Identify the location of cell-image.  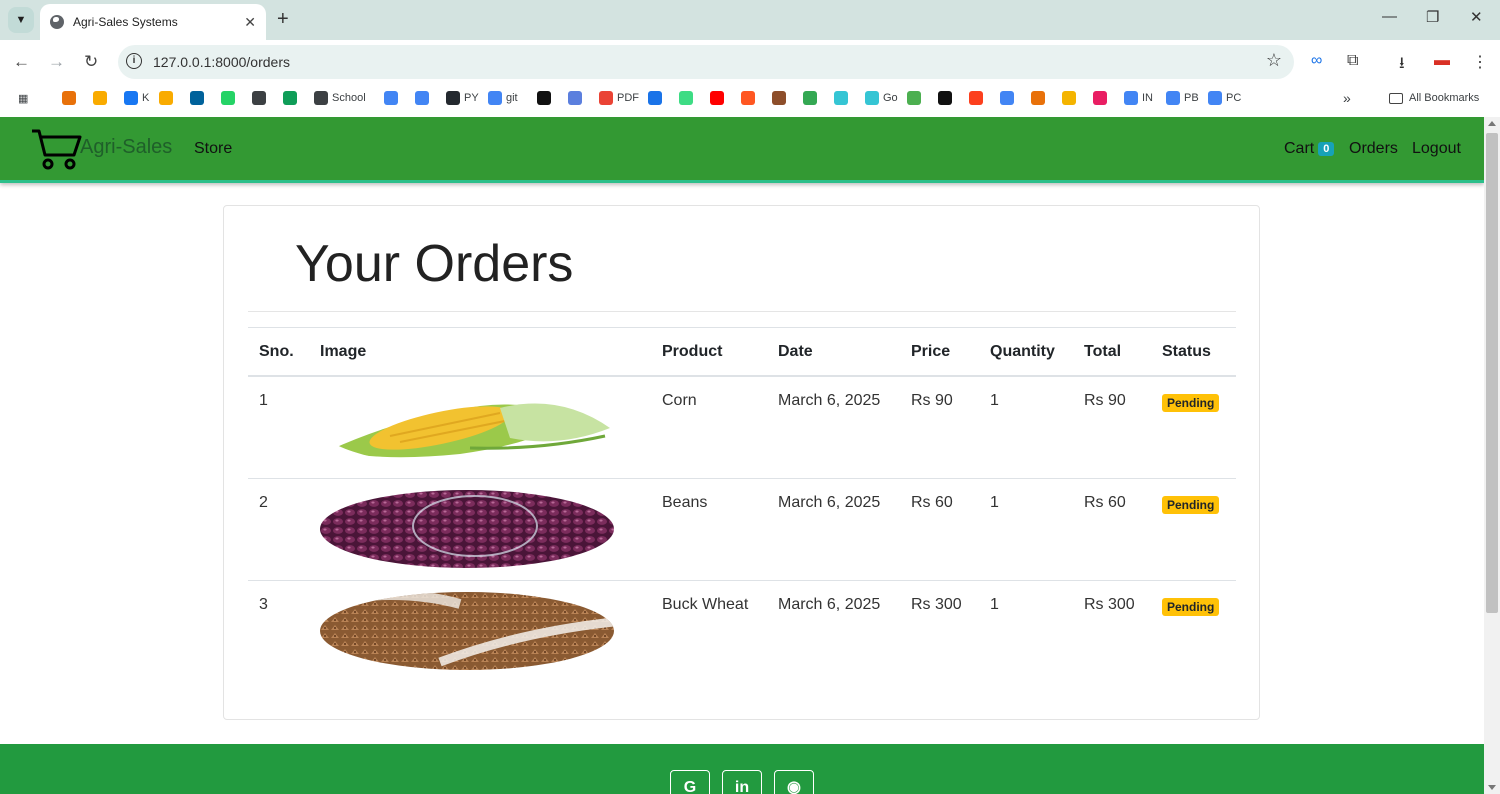
(480, 427).